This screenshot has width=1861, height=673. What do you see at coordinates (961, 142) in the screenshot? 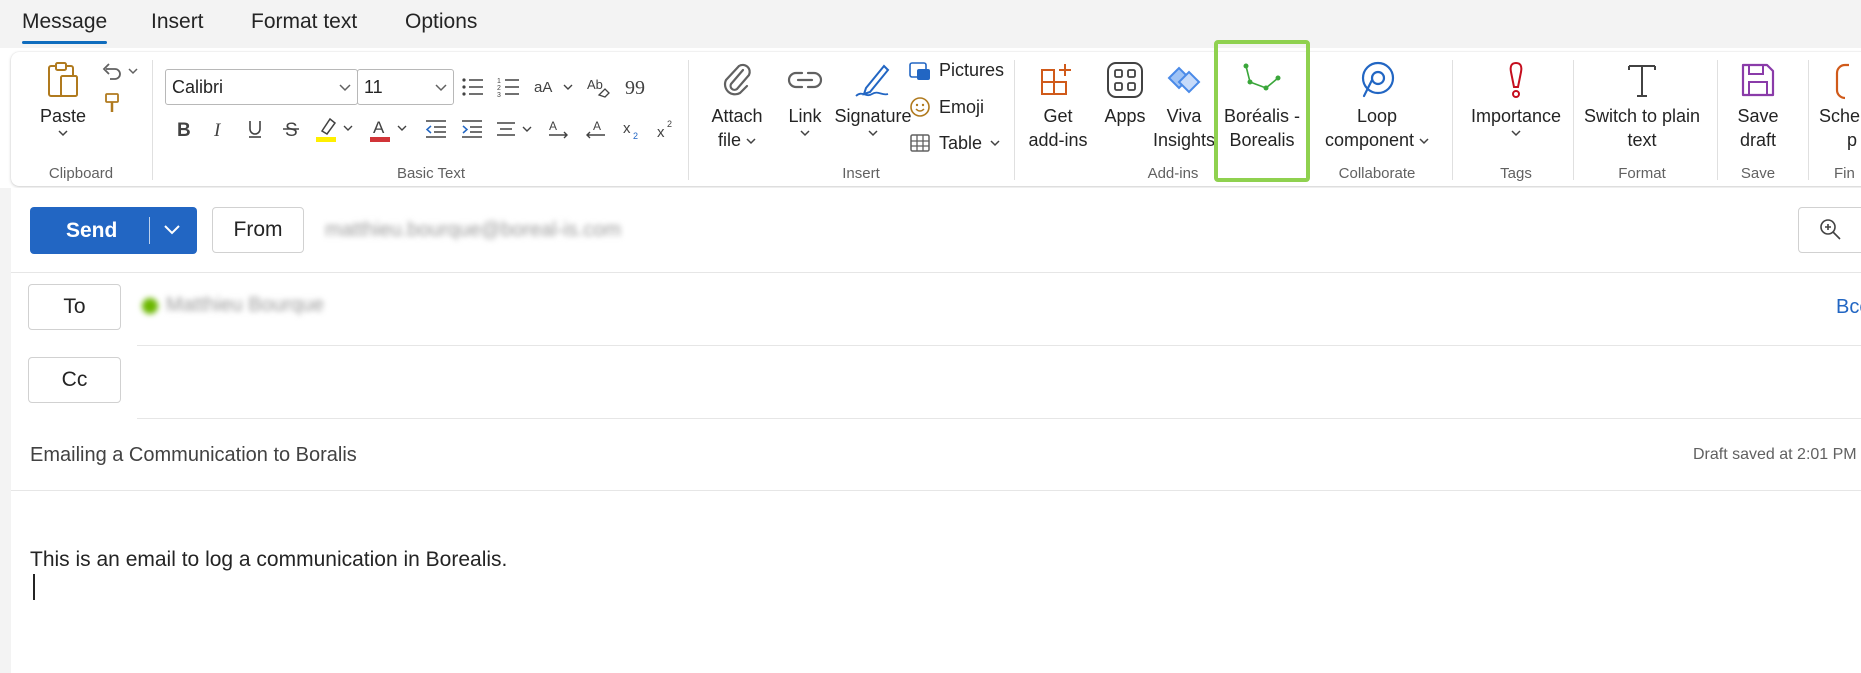
I see `table-label: Table` at bounding box center [961, 142].